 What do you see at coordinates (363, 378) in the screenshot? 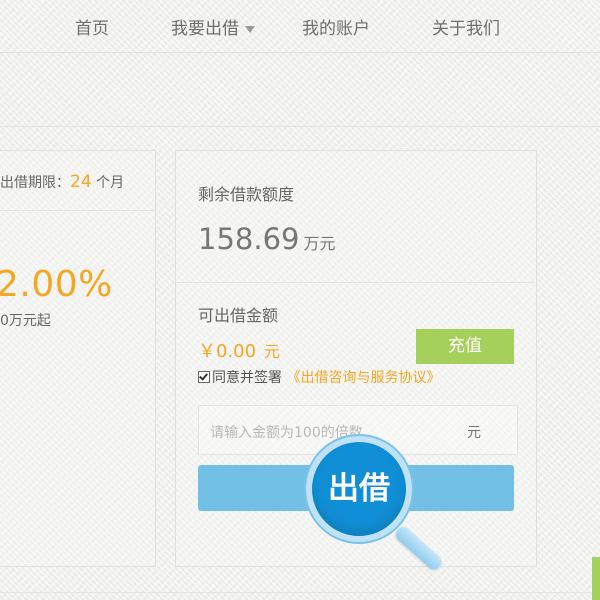
I see `agreement-link: 《出借咨询与服务协议》` at bounding box center [363, 378].